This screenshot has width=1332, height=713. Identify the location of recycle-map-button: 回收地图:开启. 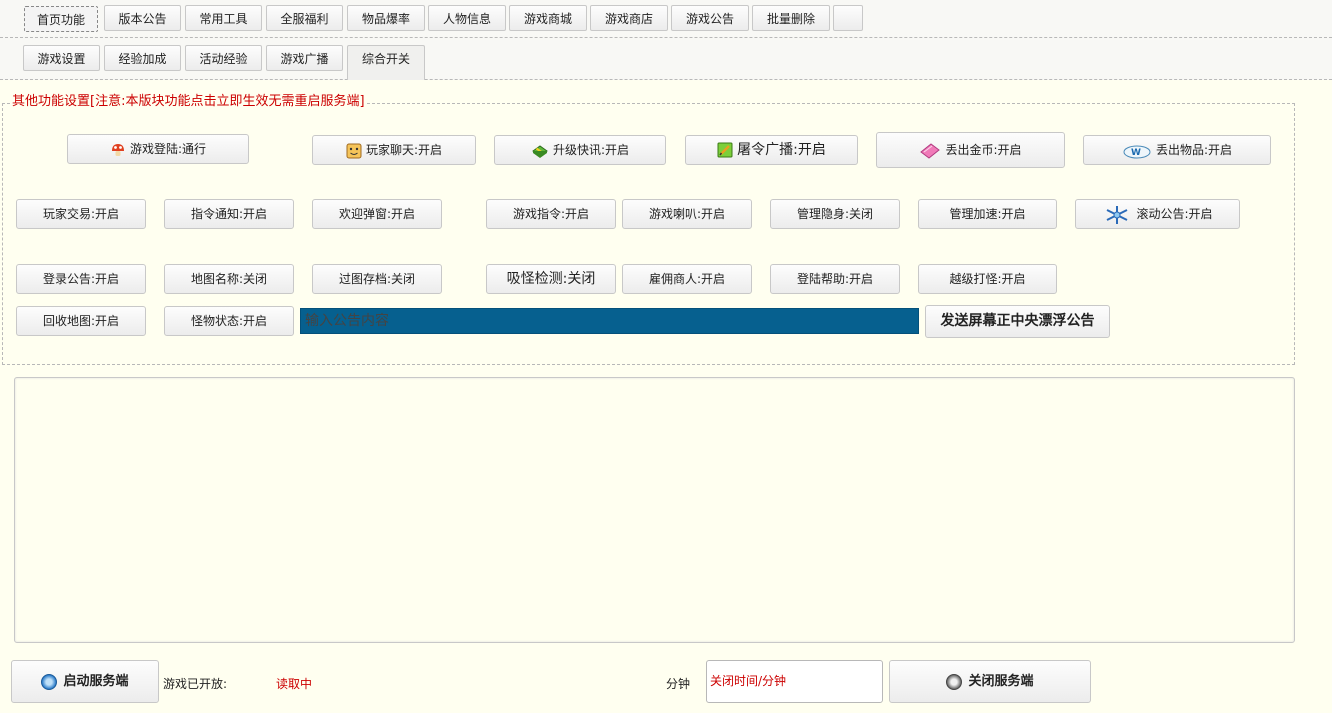
(81, 321).